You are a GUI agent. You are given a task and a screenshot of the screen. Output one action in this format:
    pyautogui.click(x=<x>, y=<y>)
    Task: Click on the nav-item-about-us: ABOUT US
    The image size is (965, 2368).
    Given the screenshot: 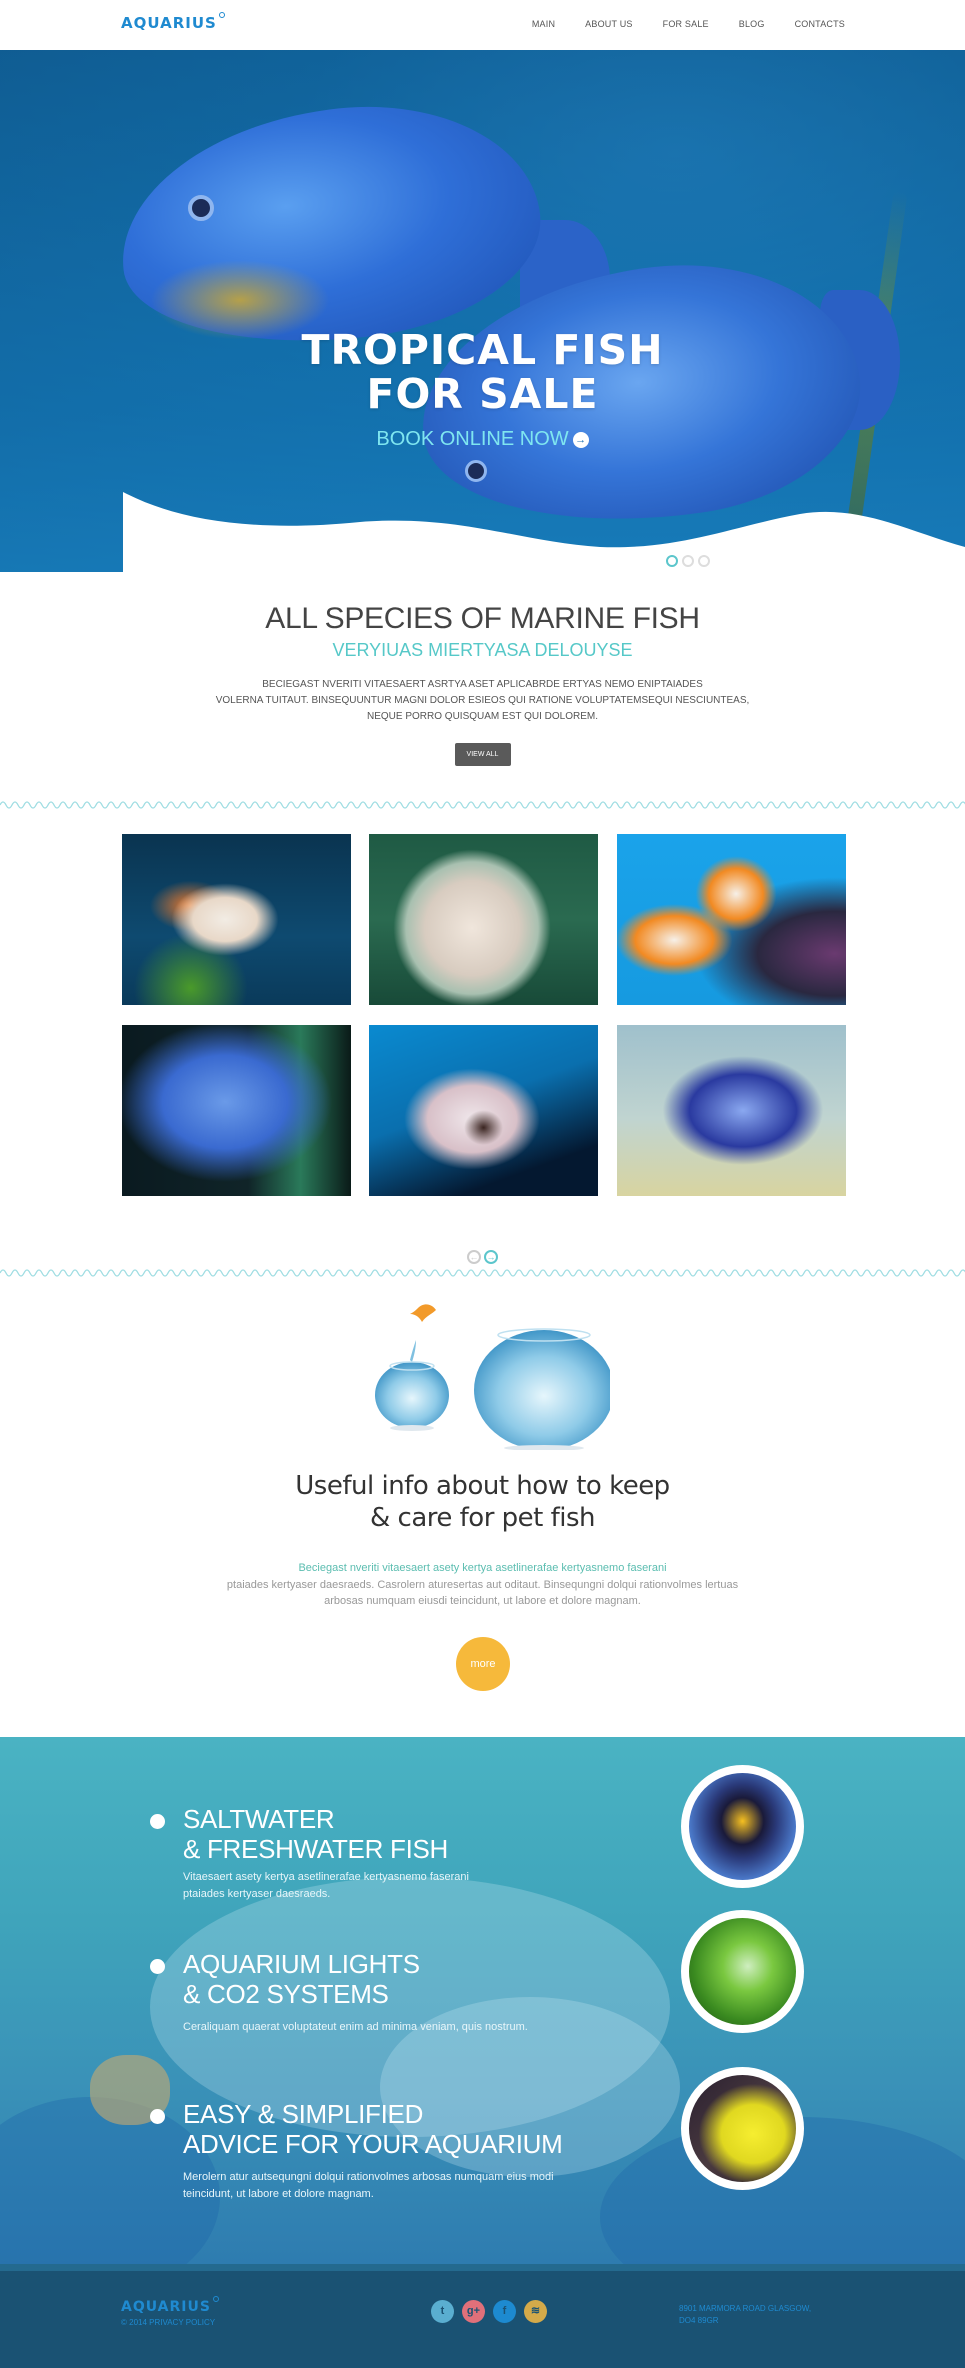 What is the action you would take?
    pyautogui.click(x=608, y=24)
    